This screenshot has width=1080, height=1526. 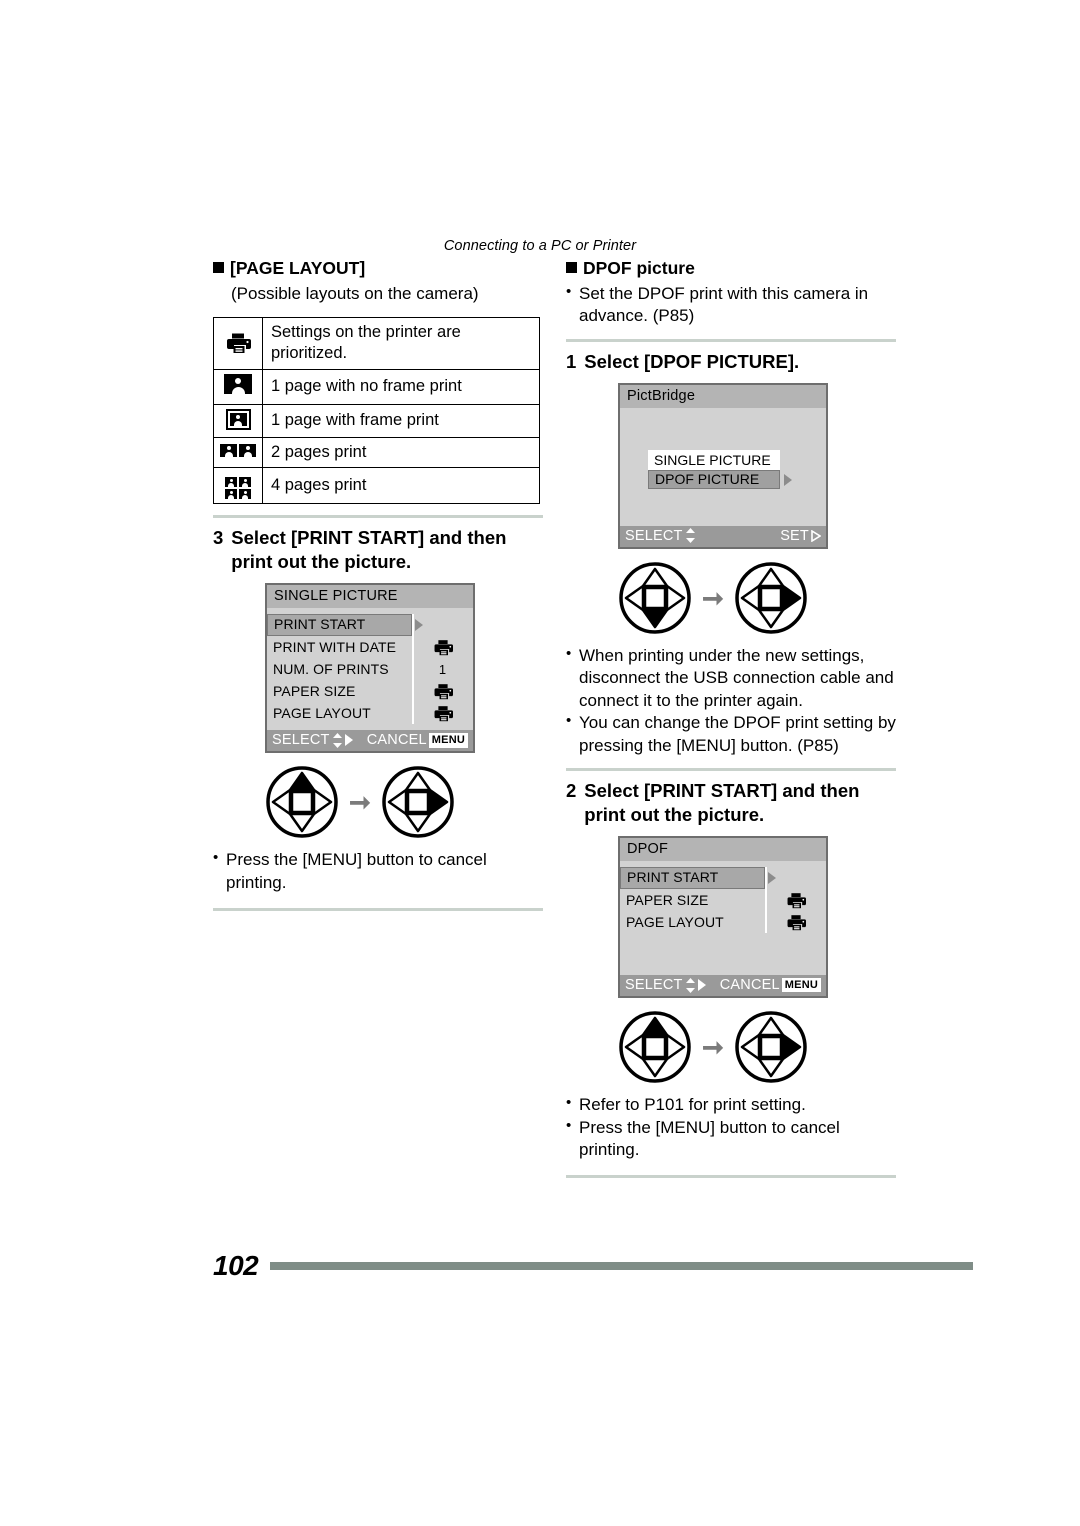 I want to click on lcd-footer-set: SET, so click(x=800, y=536).